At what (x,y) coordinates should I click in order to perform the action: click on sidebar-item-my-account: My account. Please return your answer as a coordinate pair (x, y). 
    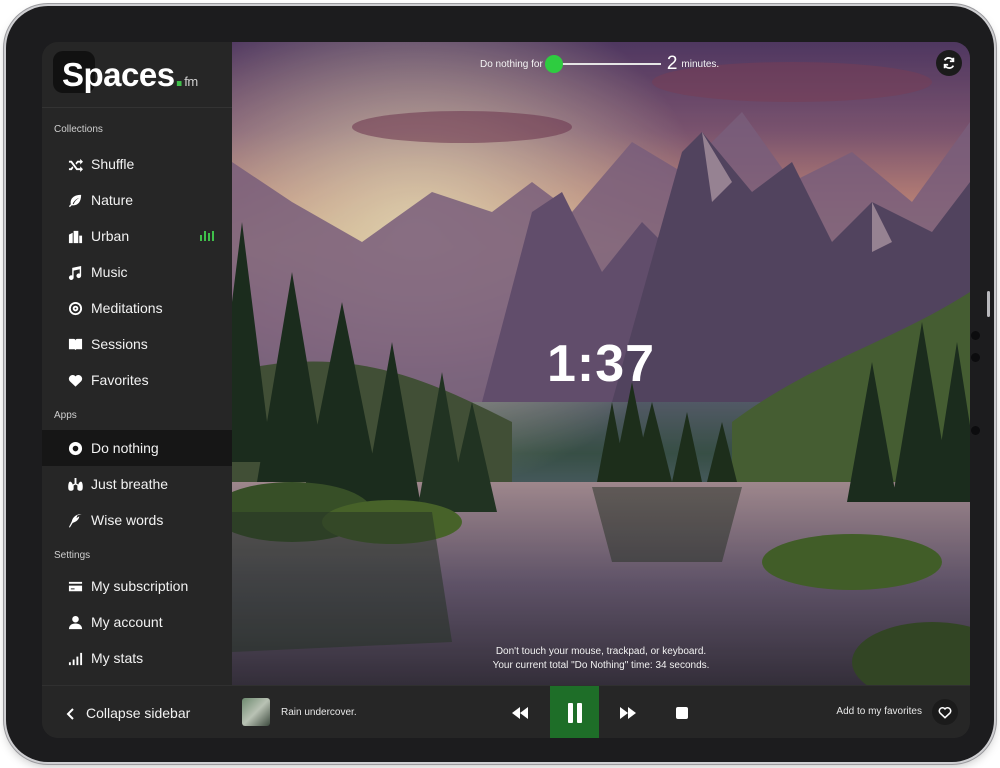
    Looking at the image, I should click on (137, 622).